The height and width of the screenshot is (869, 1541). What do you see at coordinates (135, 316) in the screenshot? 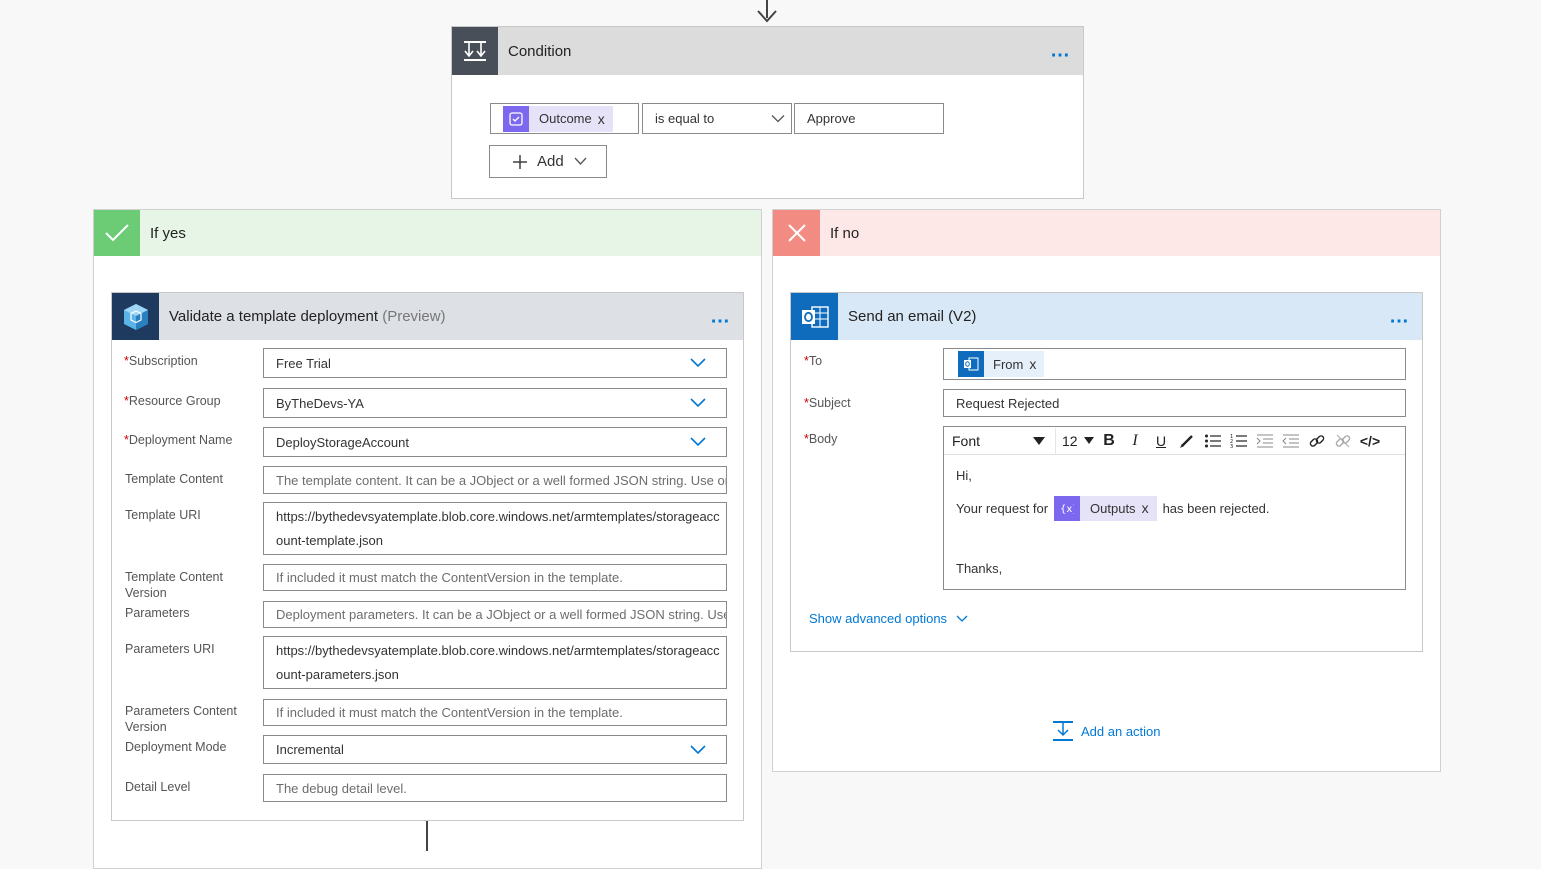
I see `arm-cube-icon` at bounding box center [135, 316].